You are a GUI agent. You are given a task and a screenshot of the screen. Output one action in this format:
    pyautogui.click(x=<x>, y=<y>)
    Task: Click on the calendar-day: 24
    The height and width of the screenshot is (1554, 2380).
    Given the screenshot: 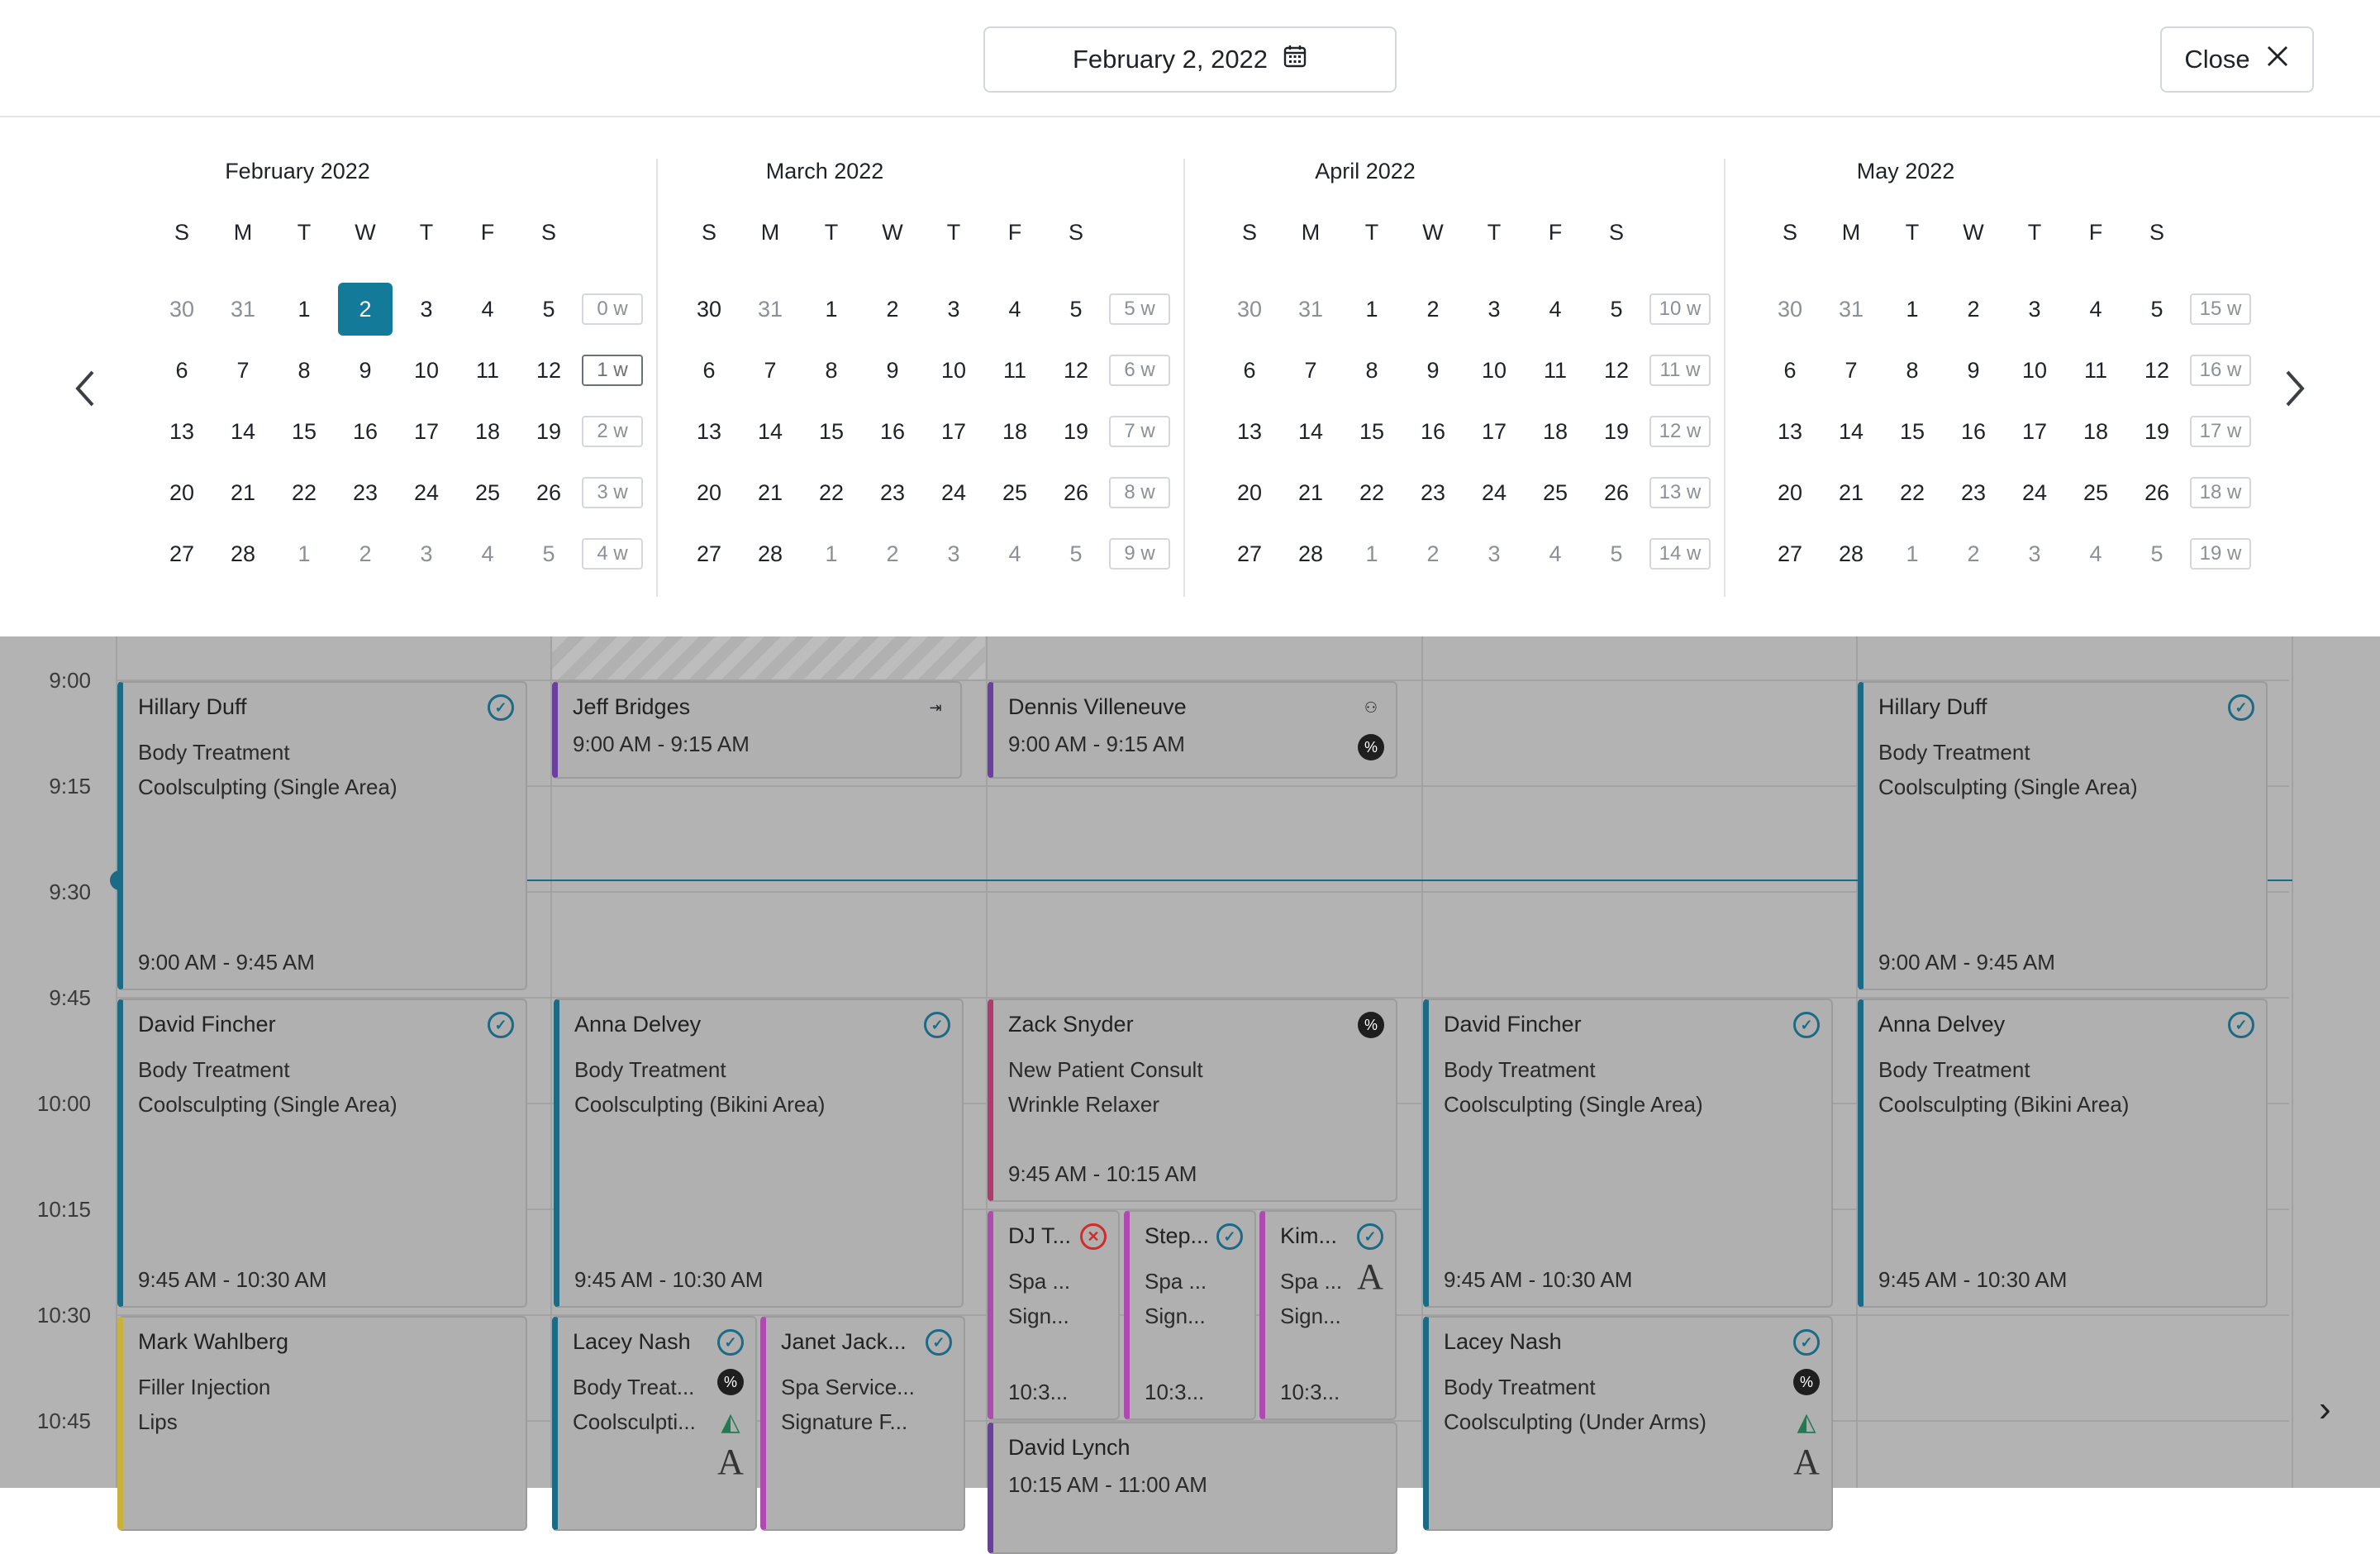 What is the action you would take?
    pyautogui.click(x=953, y=492)
    